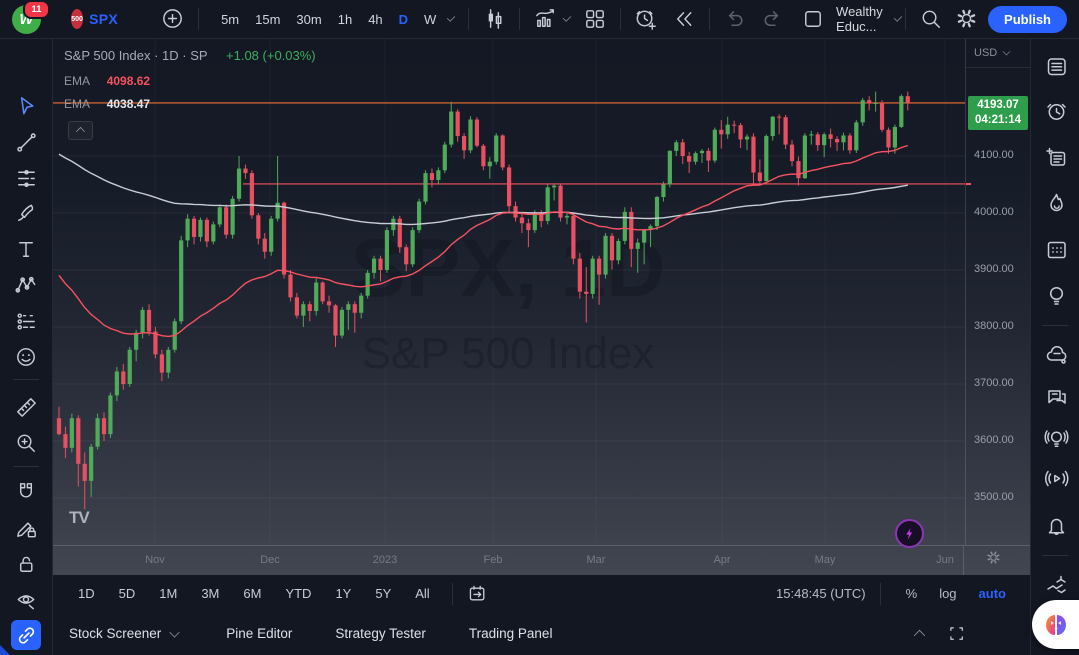  I want to click on draw-lock-icon, so click(26, 530).